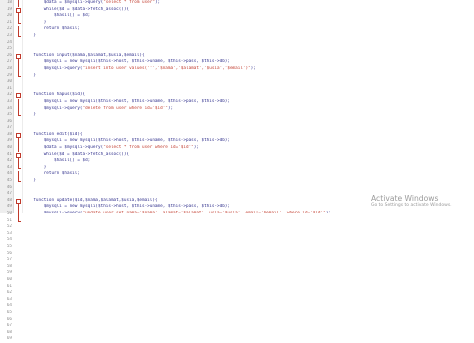  Describe the element at coordinates (9, 108) in the screenshot. I see `line-number: 34` at that location.